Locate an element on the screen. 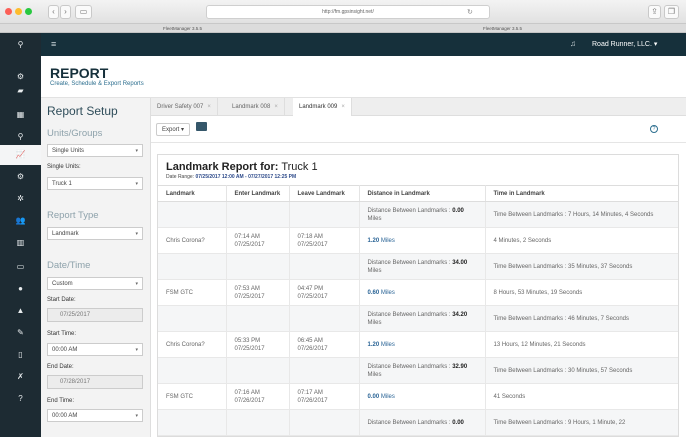  col-leave-landmark: Leave Landmark is located at coordinates (324, 193).